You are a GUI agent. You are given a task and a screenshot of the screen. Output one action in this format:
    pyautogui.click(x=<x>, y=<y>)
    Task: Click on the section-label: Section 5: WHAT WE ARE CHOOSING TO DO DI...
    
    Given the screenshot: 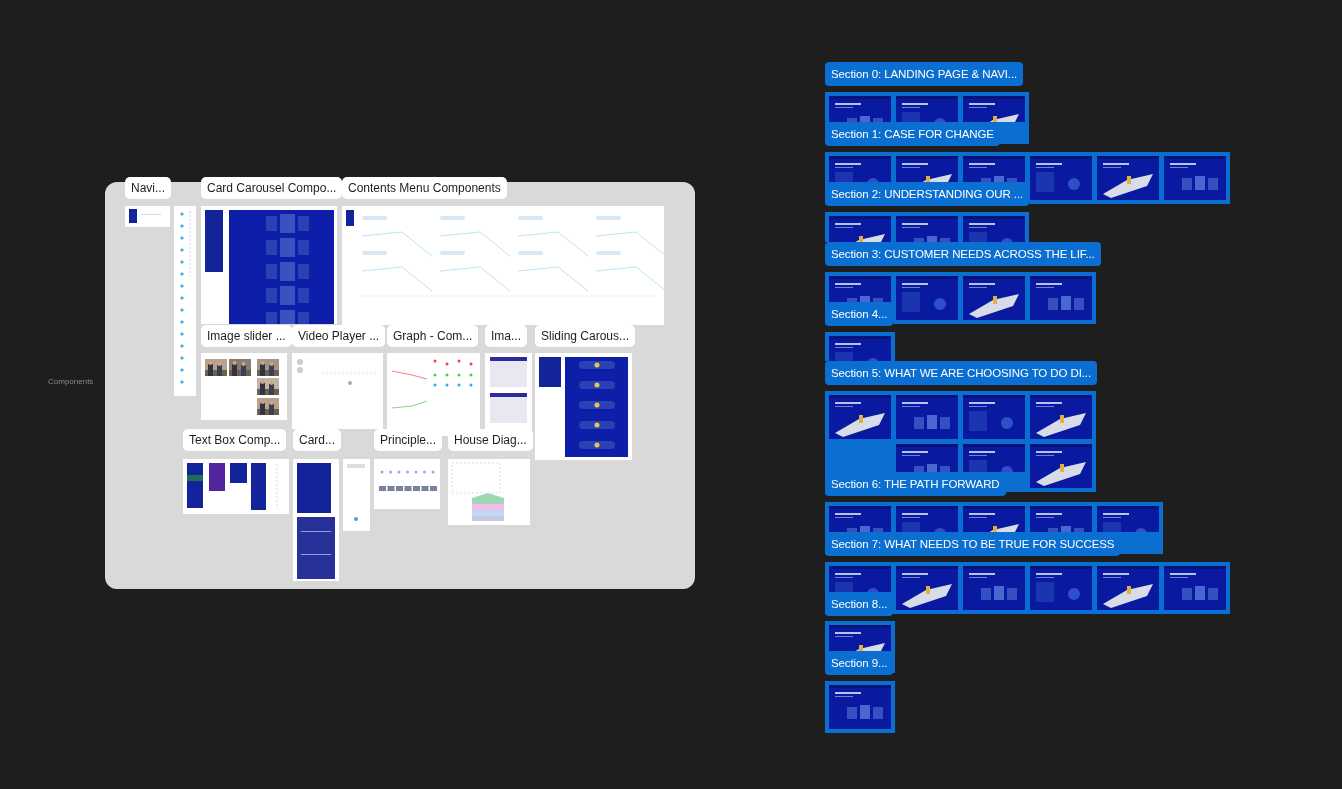 What is the action you would take?
    pyautogui.click(x=961, y=373)
    